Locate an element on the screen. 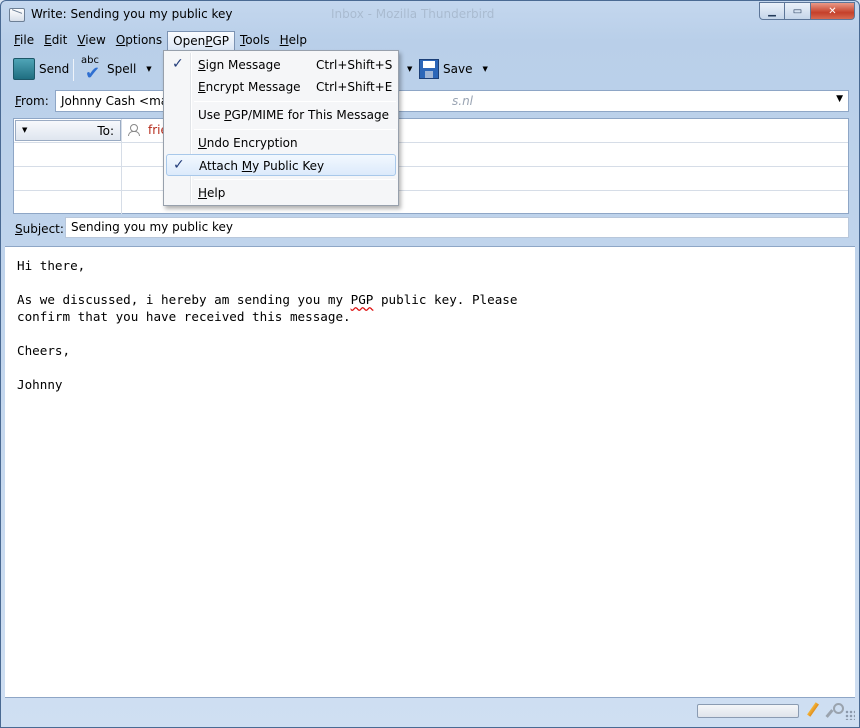  menu-view: View is located at coordinates (91, 40).